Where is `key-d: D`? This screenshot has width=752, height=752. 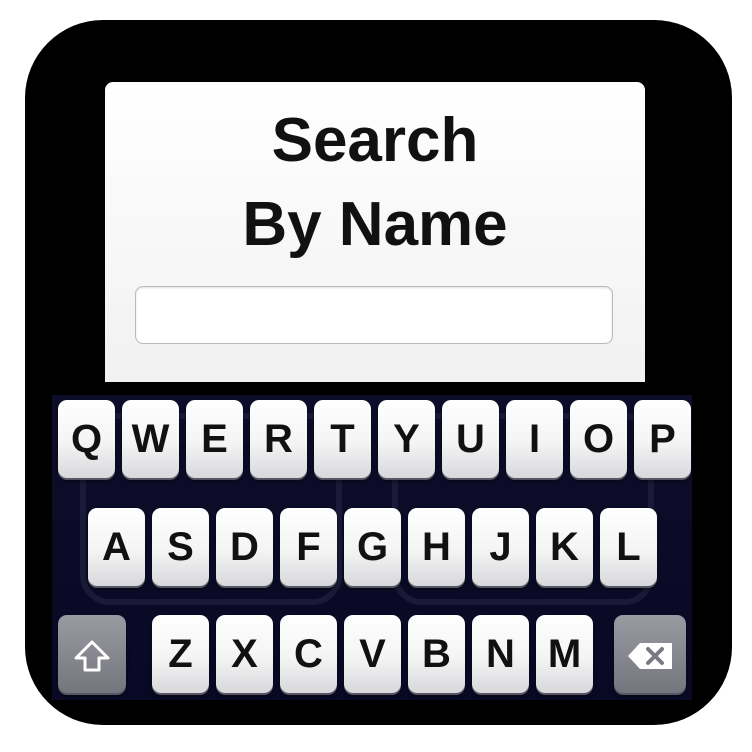
key-d: D is located at coordinates (244, 547).